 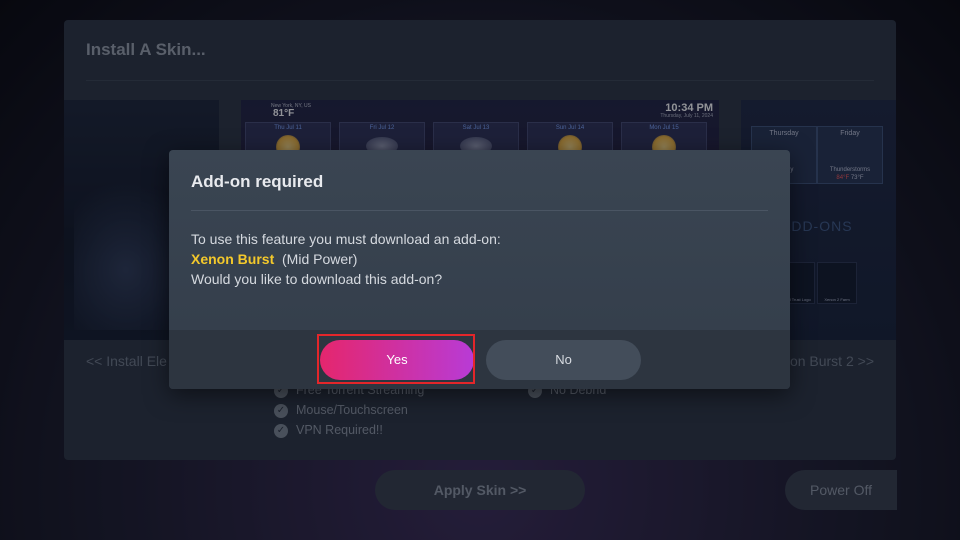 What do you see at coordinates (320, 259) in the screenshot?
I see `addon-variant: (Mid Power)` at bounding box center [320, 259].